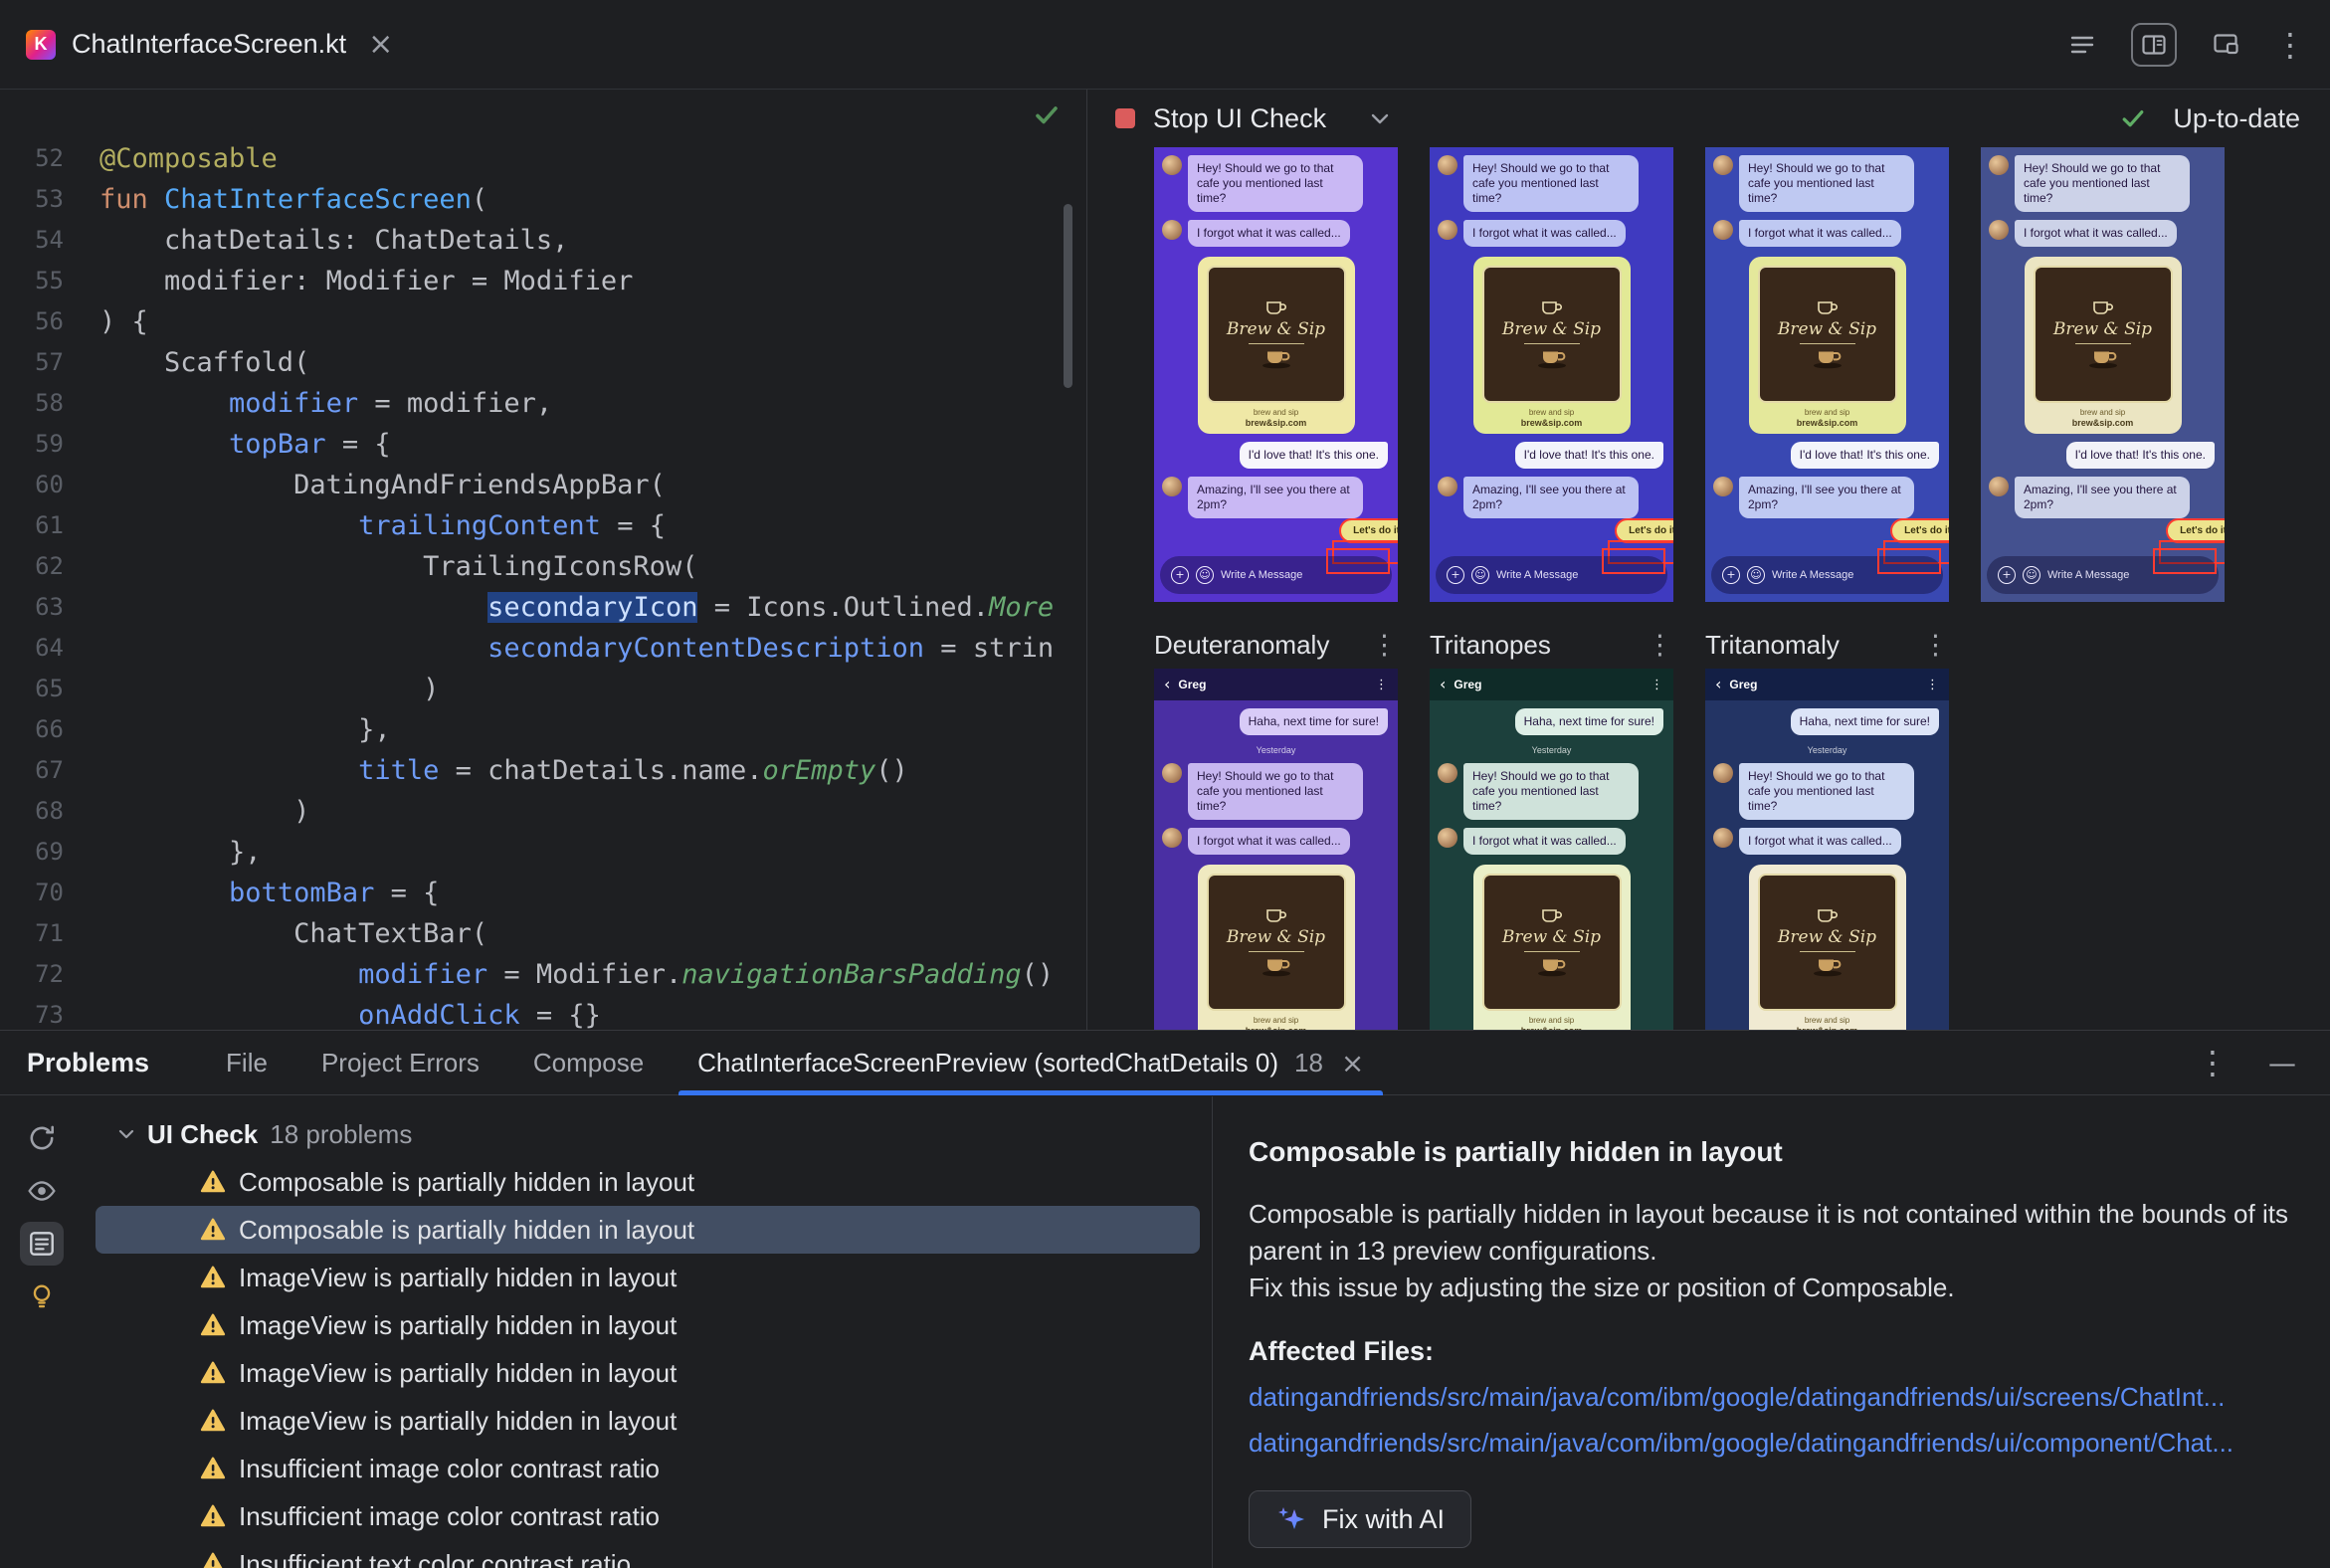 The width and height of the screenshot is (2330, 1568). What do you see at coordinates (1068, 296) in the screenshot?
I see `editor-scrollbar` at bounding box center [1068, 296].